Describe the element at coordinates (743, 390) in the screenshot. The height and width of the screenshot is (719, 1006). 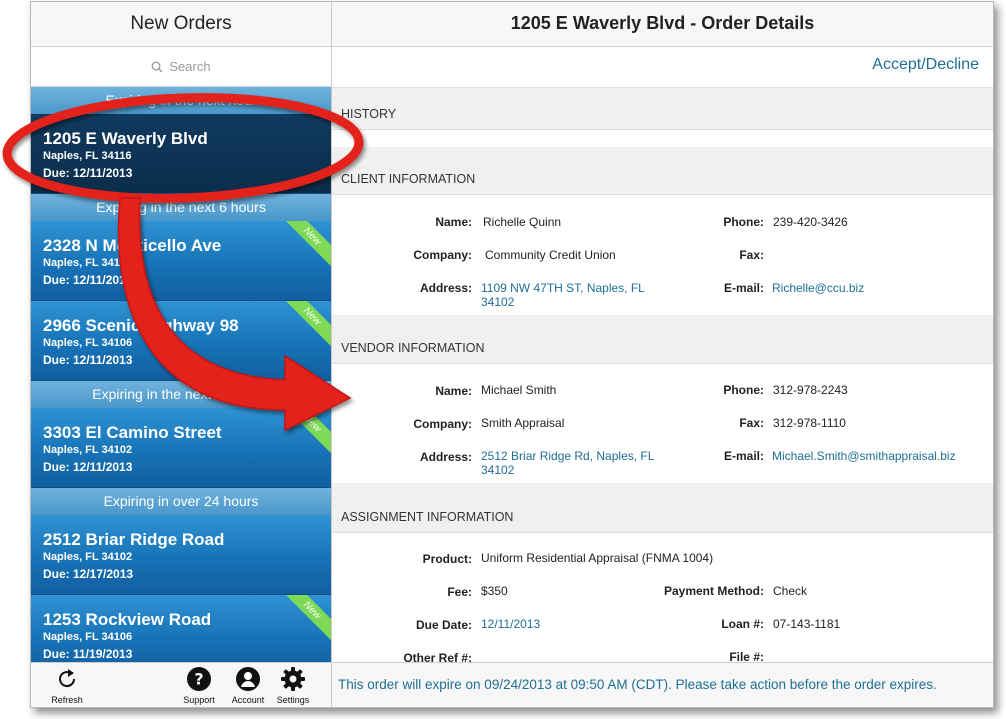
I see `vendor-phone-label: Phone:` at that location.